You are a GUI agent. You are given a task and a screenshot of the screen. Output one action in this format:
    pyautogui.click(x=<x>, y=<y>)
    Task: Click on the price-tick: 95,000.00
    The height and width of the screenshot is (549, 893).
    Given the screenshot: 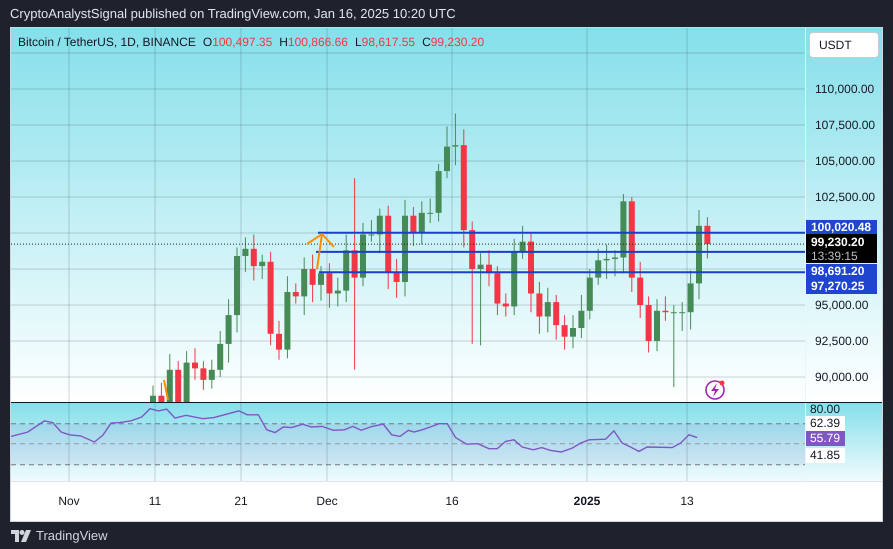 What is the action you would take?
    pyautogui.click(x=841, y=305)
    